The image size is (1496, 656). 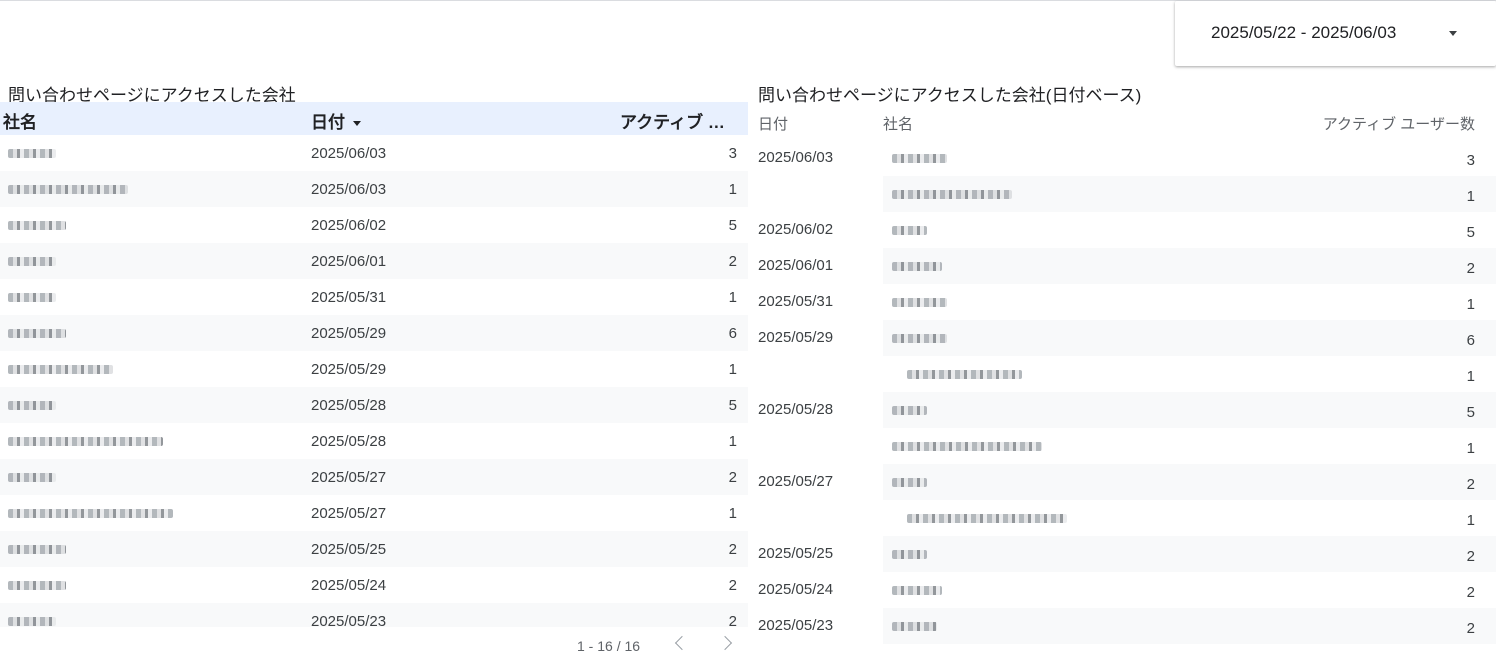 What do you see at coordinates (1124, 338) in the screenshot?
I see `table-row: 6` at bounding box center [1124, 338].